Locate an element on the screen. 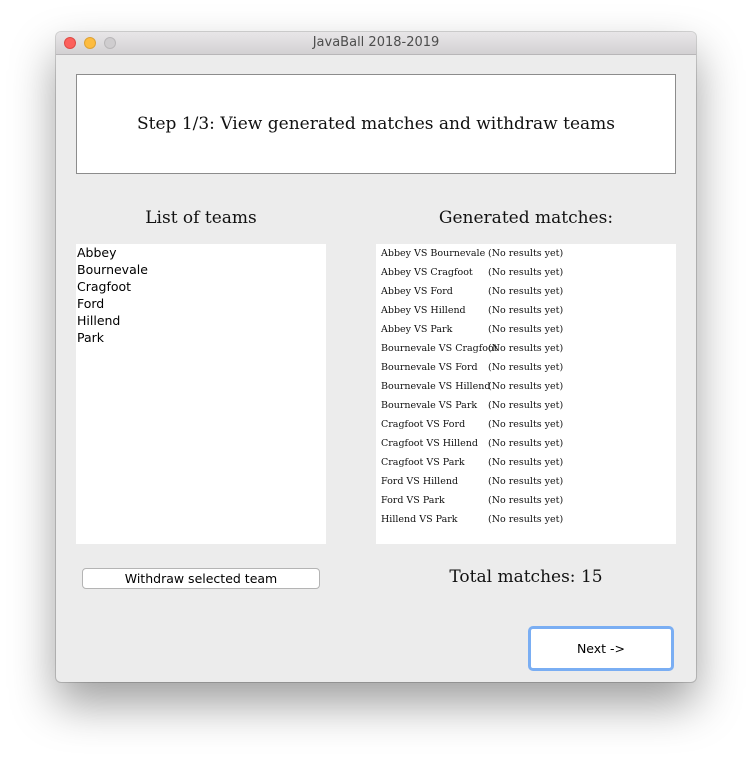 The height and width of the screenshot is (762, 752). total-matches-label: Total matches: 15 is located at coordinates (526, 577).